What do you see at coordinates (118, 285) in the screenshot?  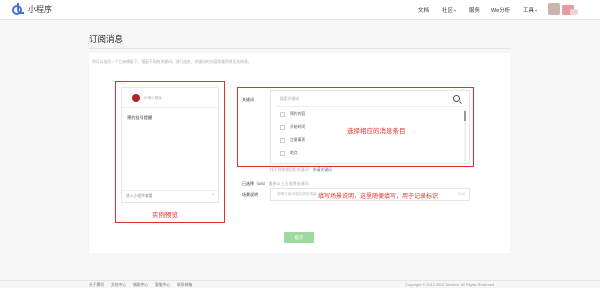 I see `footer-link: 文档中心` at bounding box center [118, 285].